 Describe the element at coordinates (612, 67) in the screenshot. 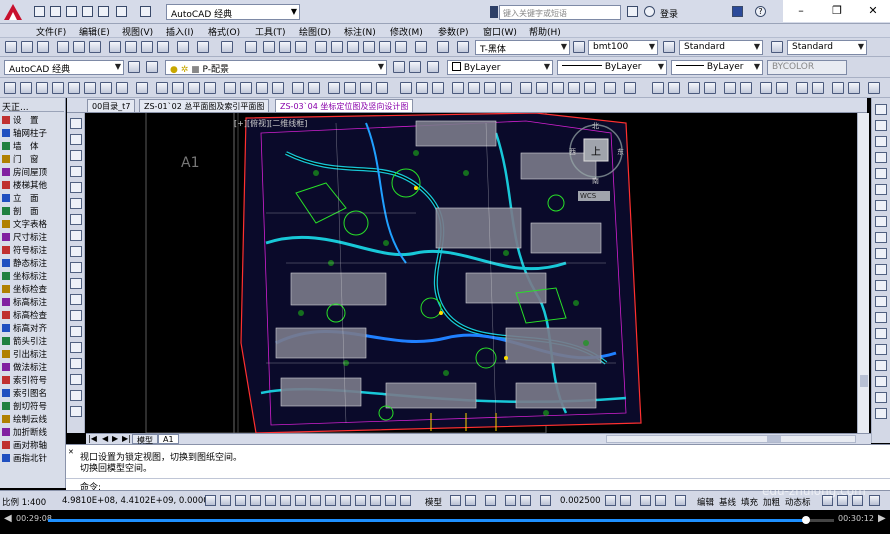

I see `linetype-combo: ByLayer ▼` at that location.